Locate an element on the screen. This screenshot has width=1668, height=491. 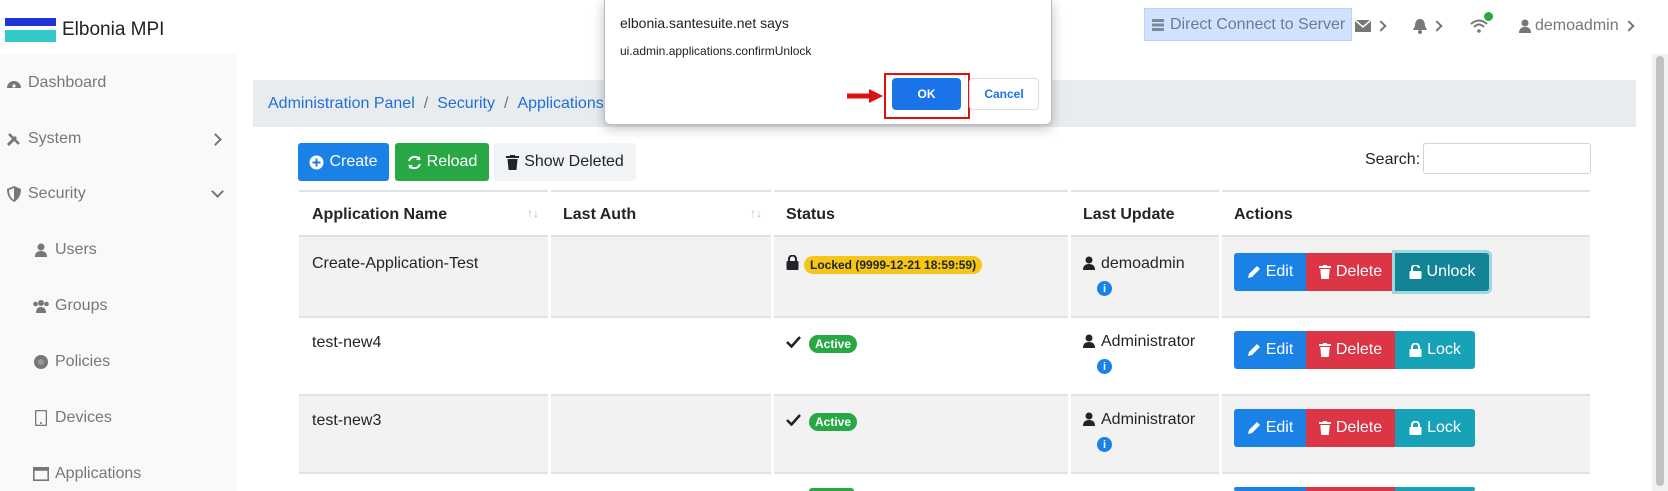
breadcrumb-security: Security is located at coordinates (466, 104).